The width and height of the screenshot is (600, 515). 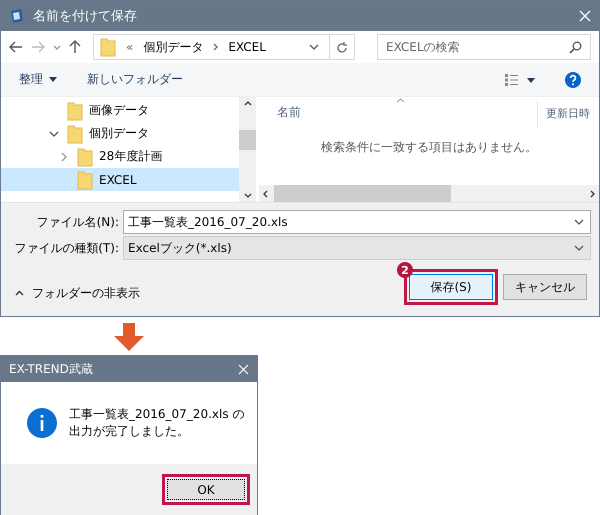 What do you see at coordinates (77, 222) in the screenshot?
I see `field-label: ファイル名(N):` at bounding box center [77, 222].